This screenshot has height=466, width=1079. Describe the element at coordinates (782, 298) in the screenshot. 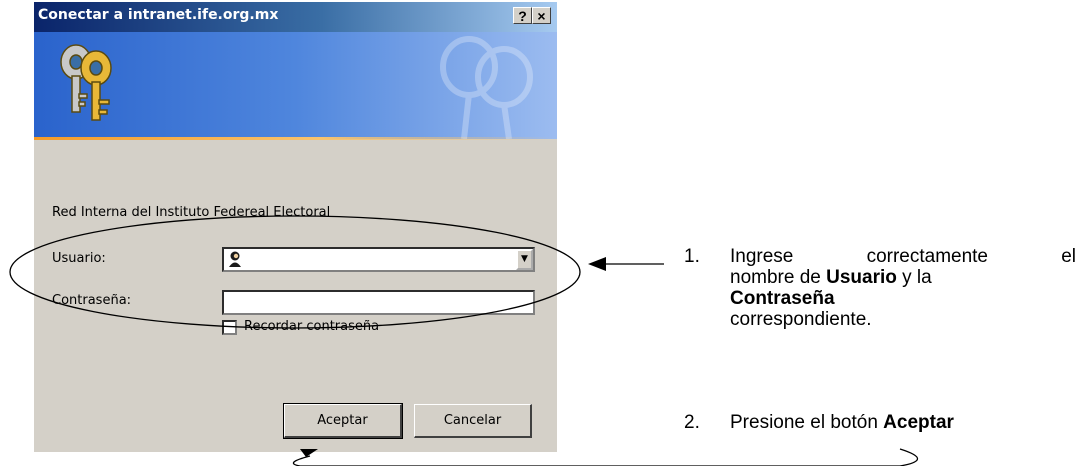

I see `step-1-bold-contrasena: Contraseña` at that location.